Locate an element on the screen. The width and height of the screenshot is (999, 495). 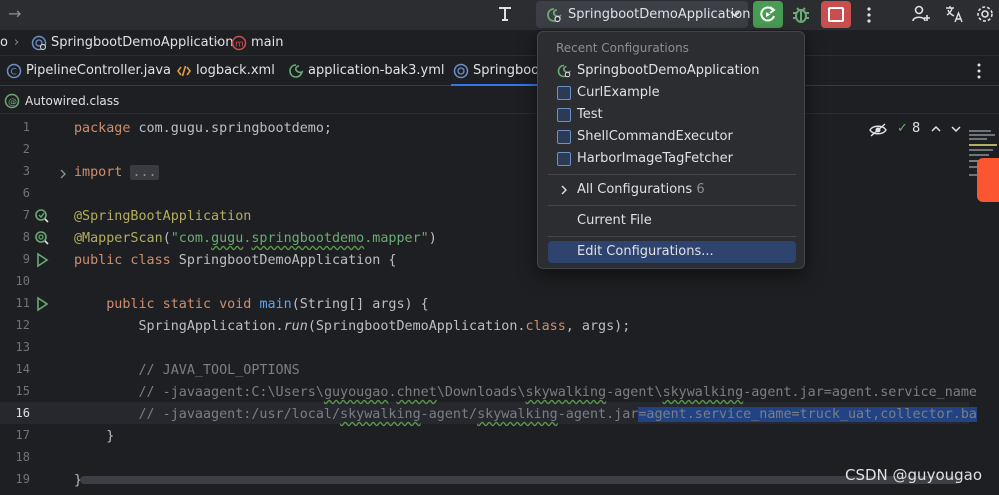
run-configuration-selector: SpringbootDemoApplication is located at coordinates (643, 14).